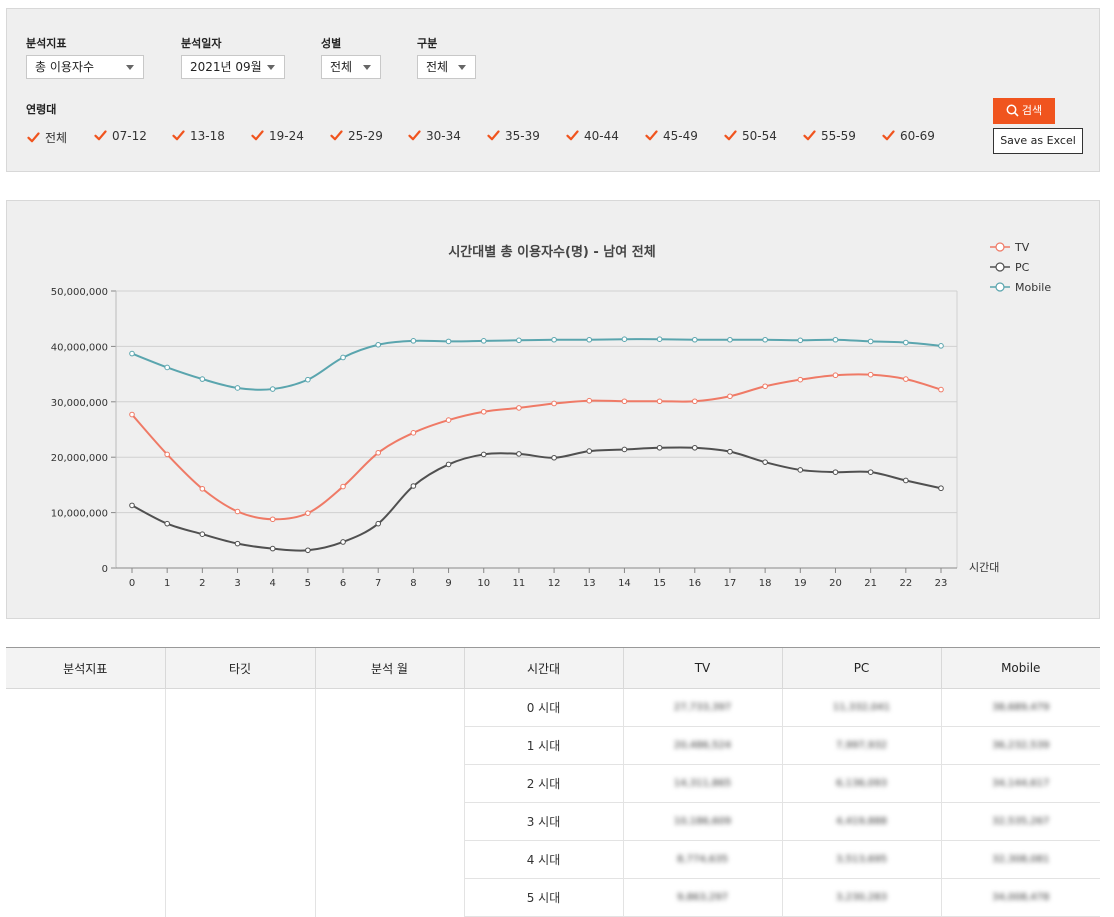  Describe the element at coordinates (437, 67) in the screenshot. I see `category-dropdown-value: 전체` at that location.